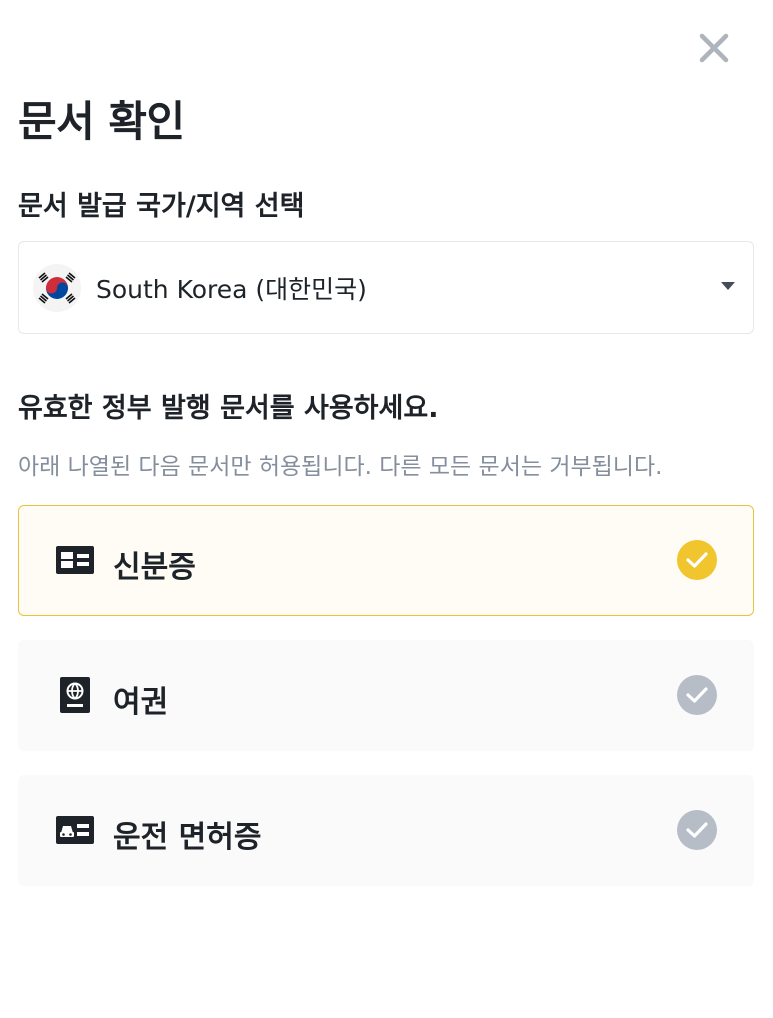 Image resolution: width=773 pixels, height=1018 pixels. Describe the element at coordinates (386, 560) in the screenshot. I see `document-option-id-card: 신분증` at that location.